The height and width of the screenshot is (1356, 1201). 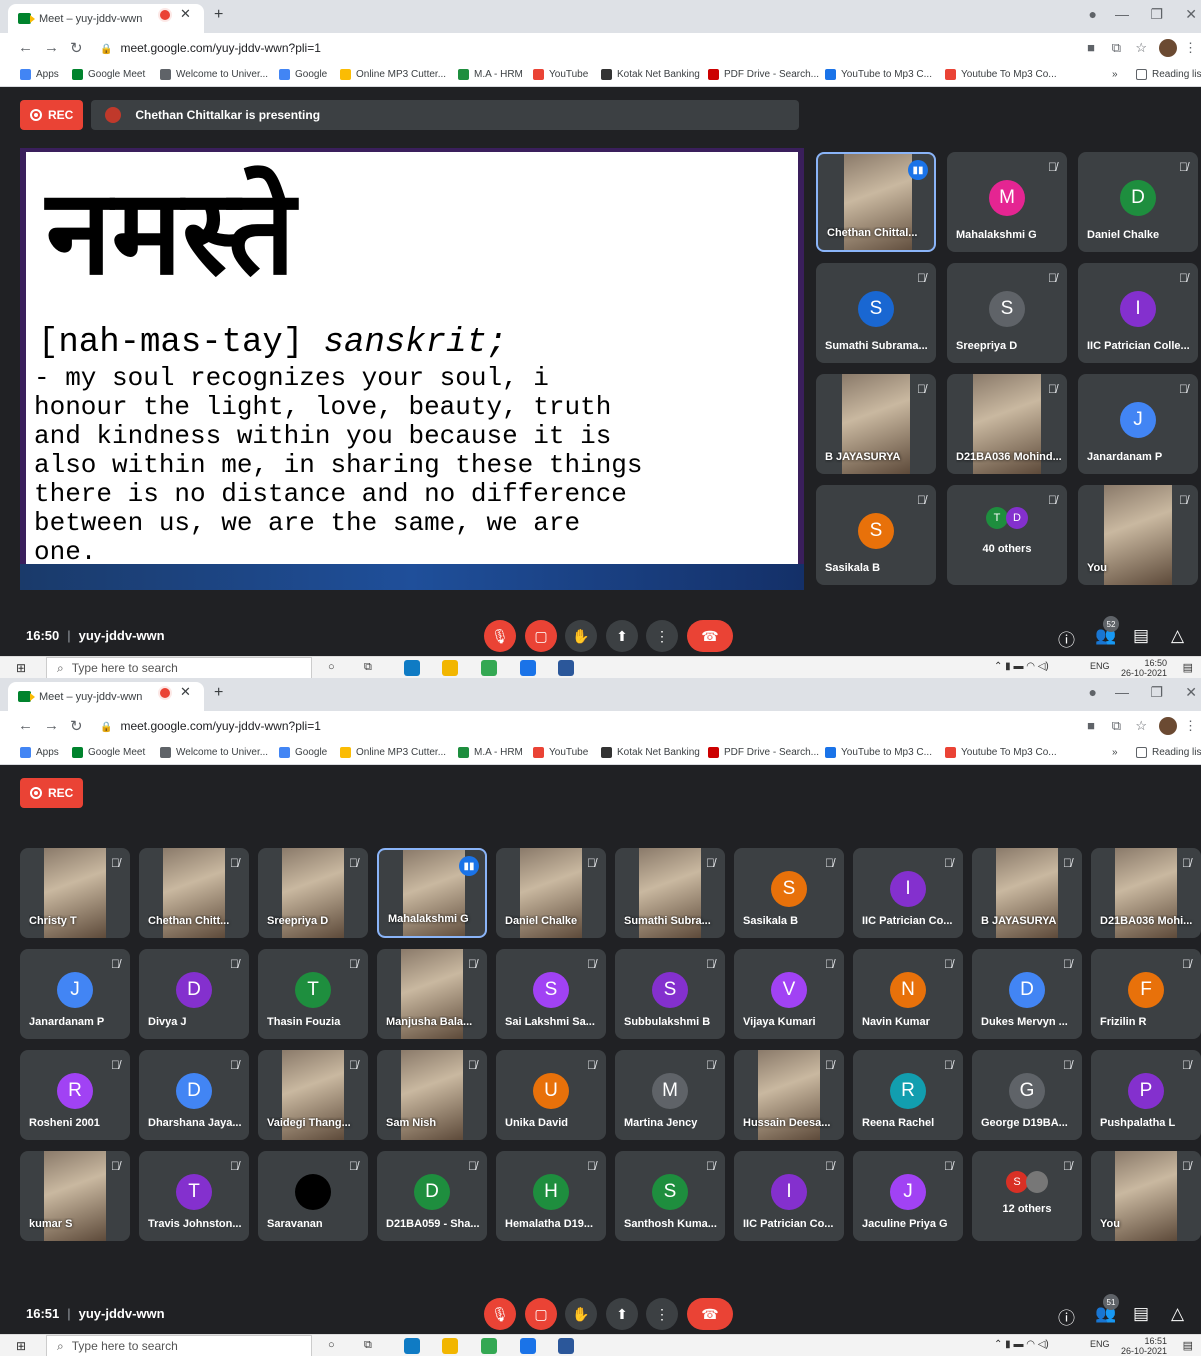 What do you see at coordinates (541, 636) in the screenshot?
I see `camera-toggle-button: ▢` at bounding box center [541, 636].